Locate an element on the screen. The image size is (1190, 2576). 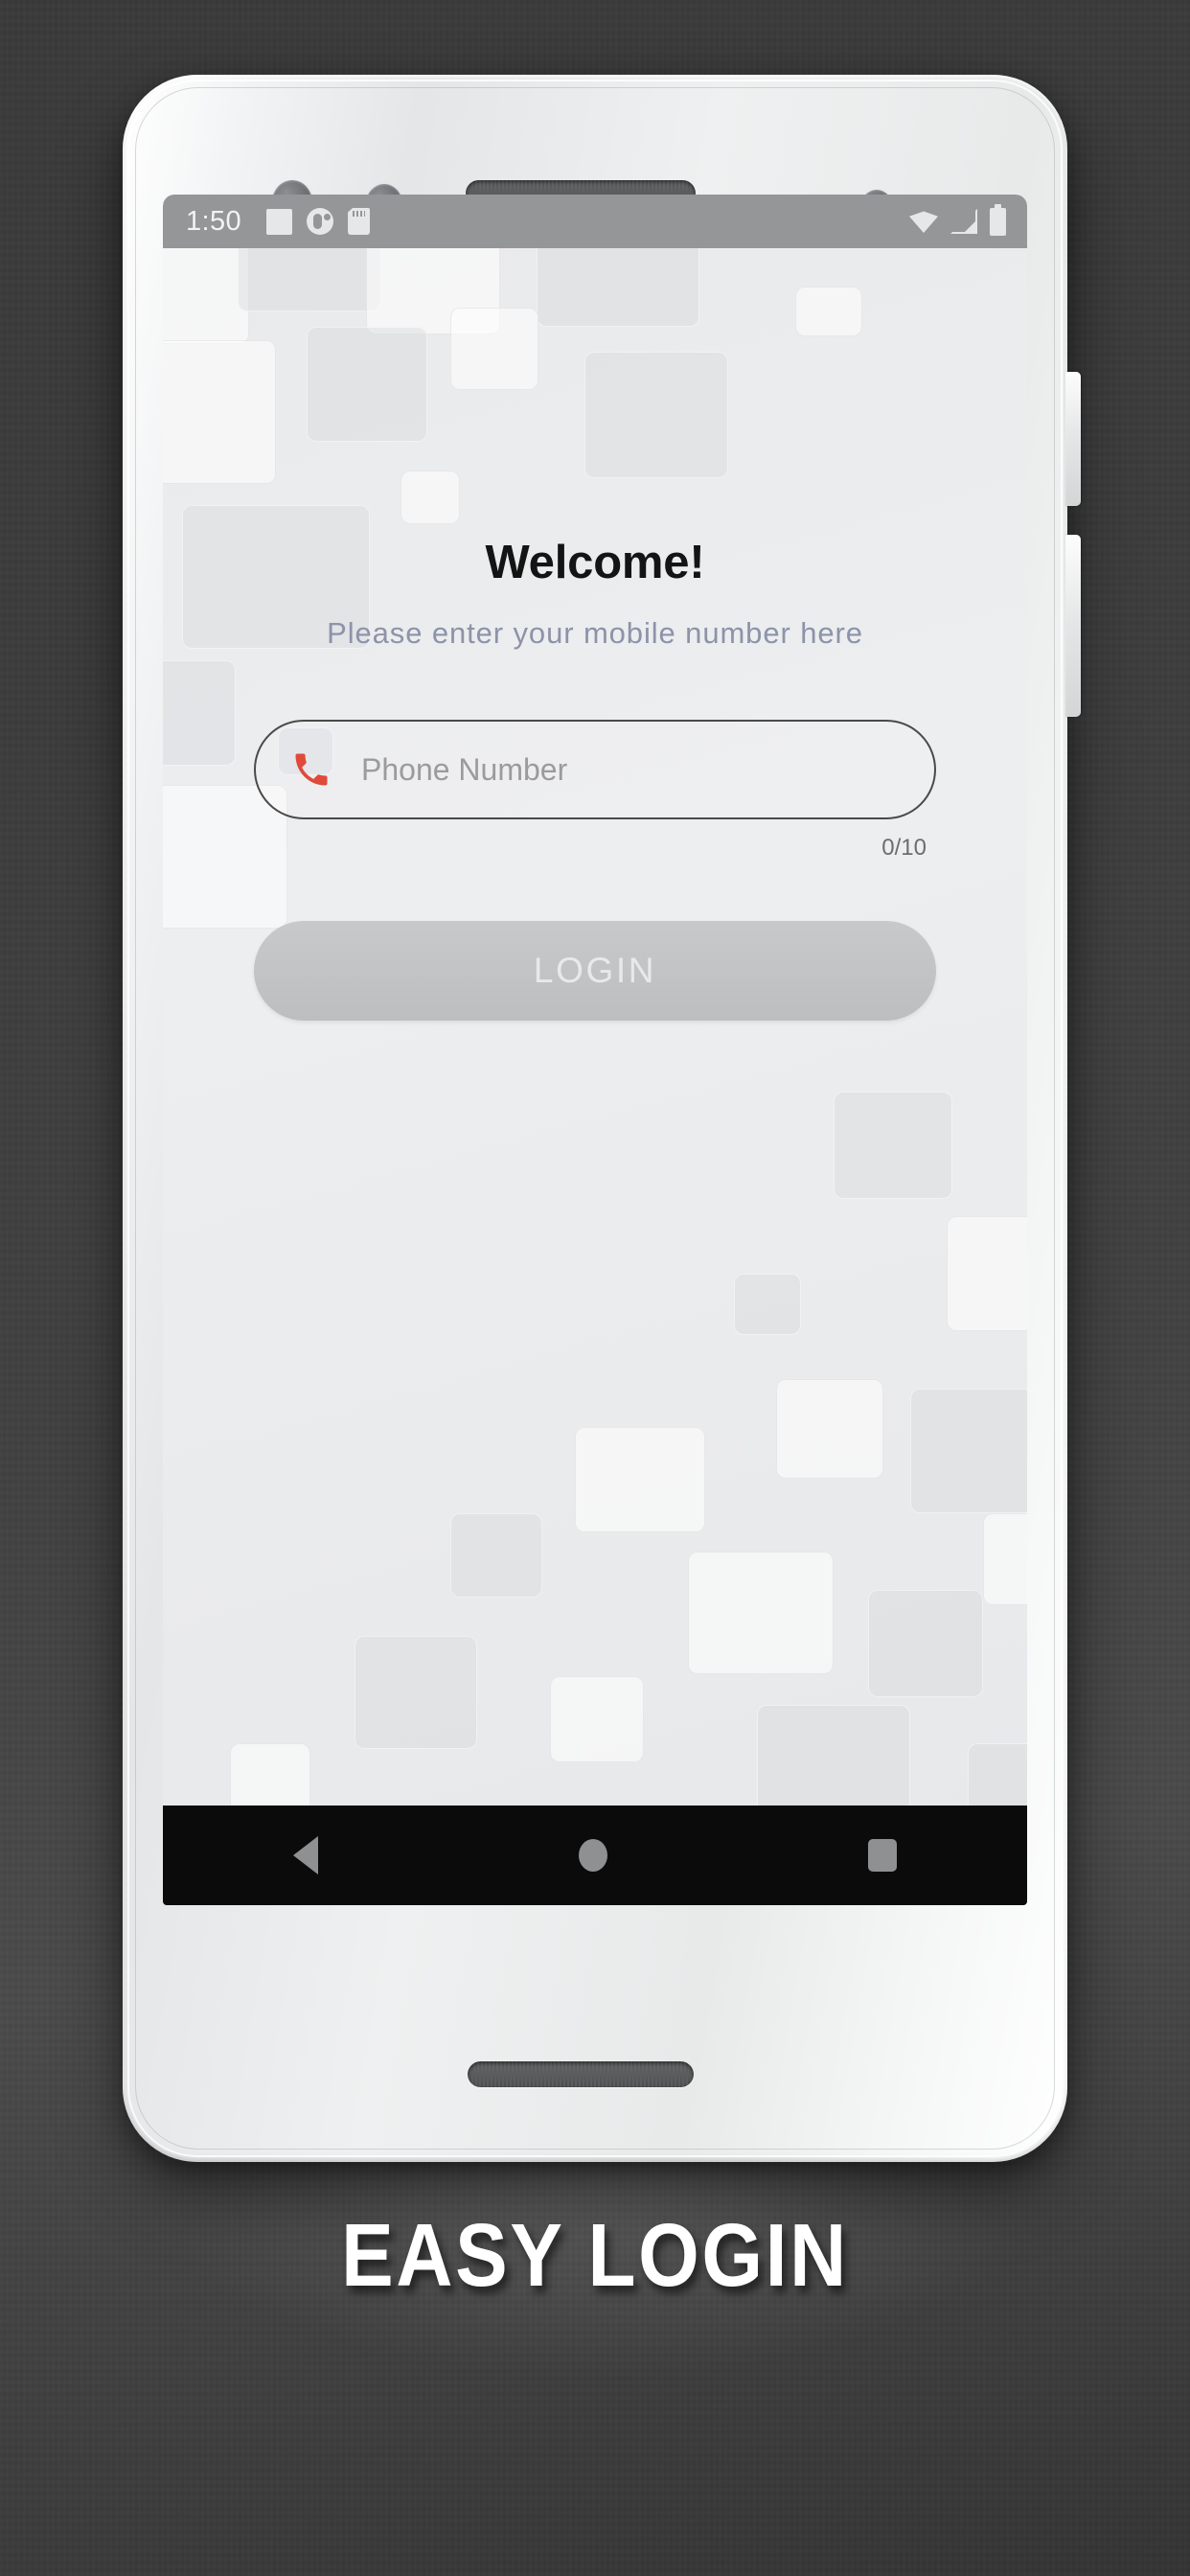
page-subtitle: Please enter your mobile number here is located at coordinates (595, 633).